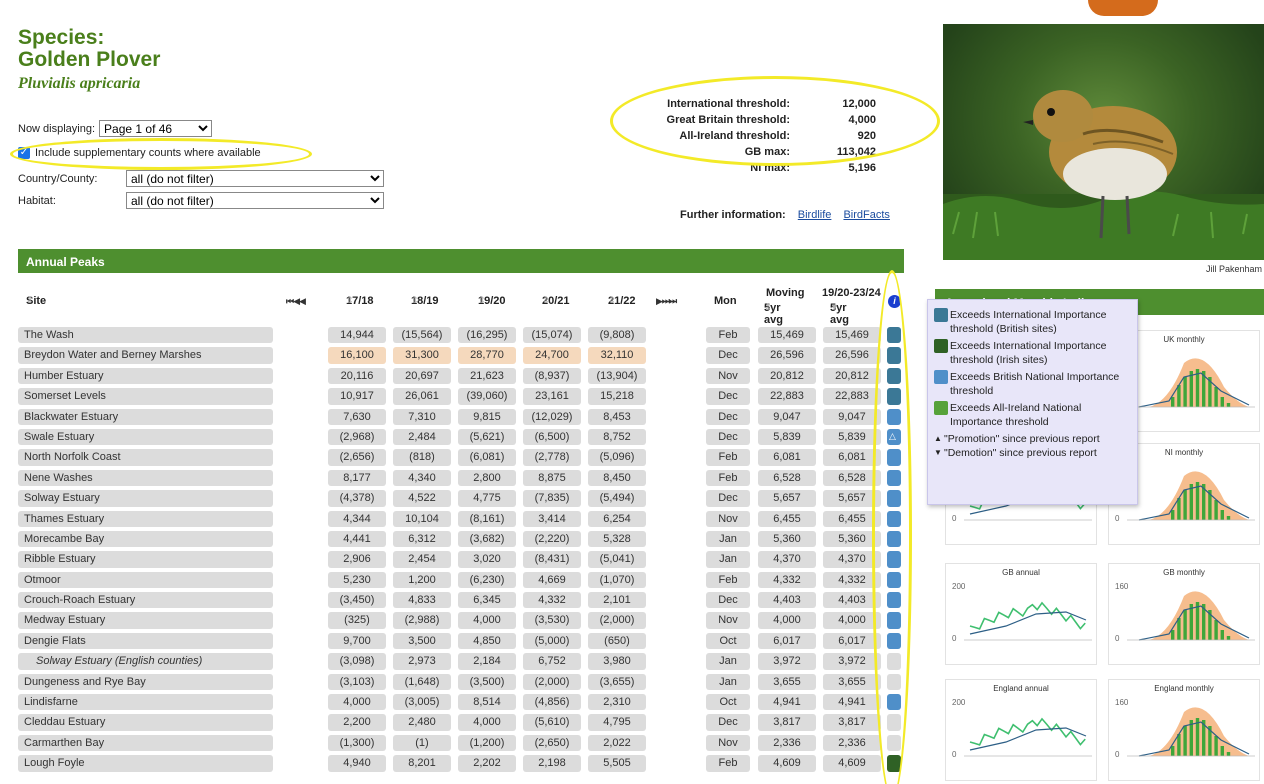 The height and width of the screenshot is (784, 1264). I want to click on mini-chart-ymax: 200, so click(959, 702).